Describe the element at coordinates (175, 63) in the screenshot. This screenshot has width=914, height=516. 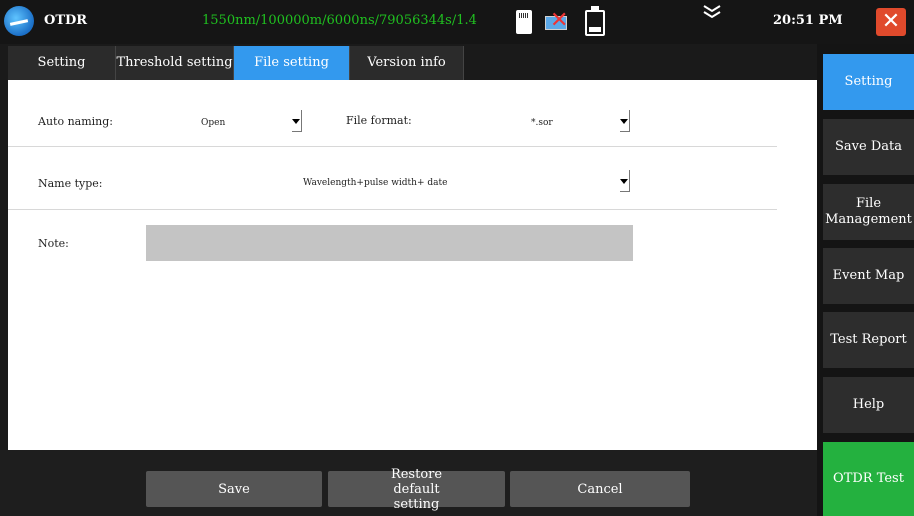
I see `tab-threshold-setting: Threshold setting` at that location.